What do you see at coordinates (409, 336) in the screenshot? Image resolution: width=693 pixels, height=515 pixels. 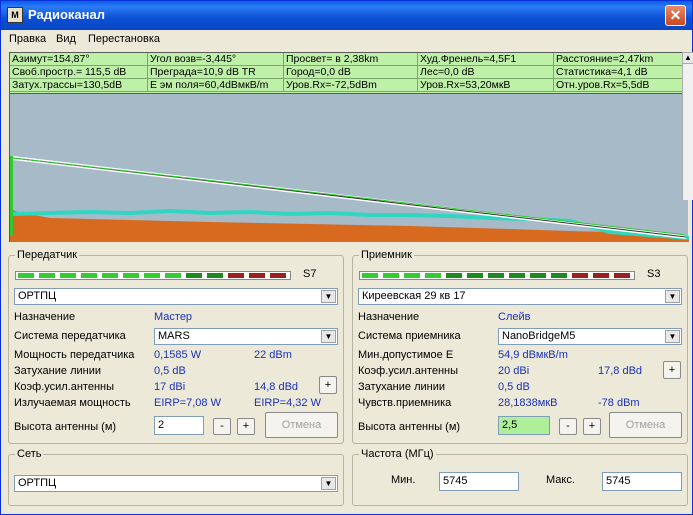 I see `rx-system-label: Система приемника` at bounding box center [409, 336].